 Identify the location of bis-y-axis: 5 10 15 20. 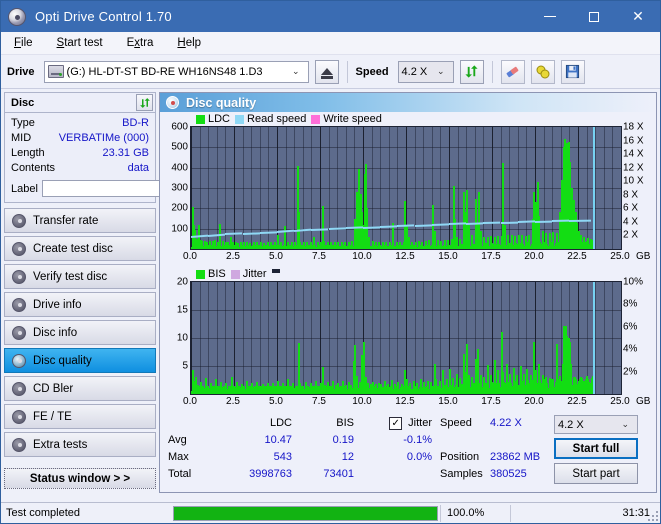
(175, 336).